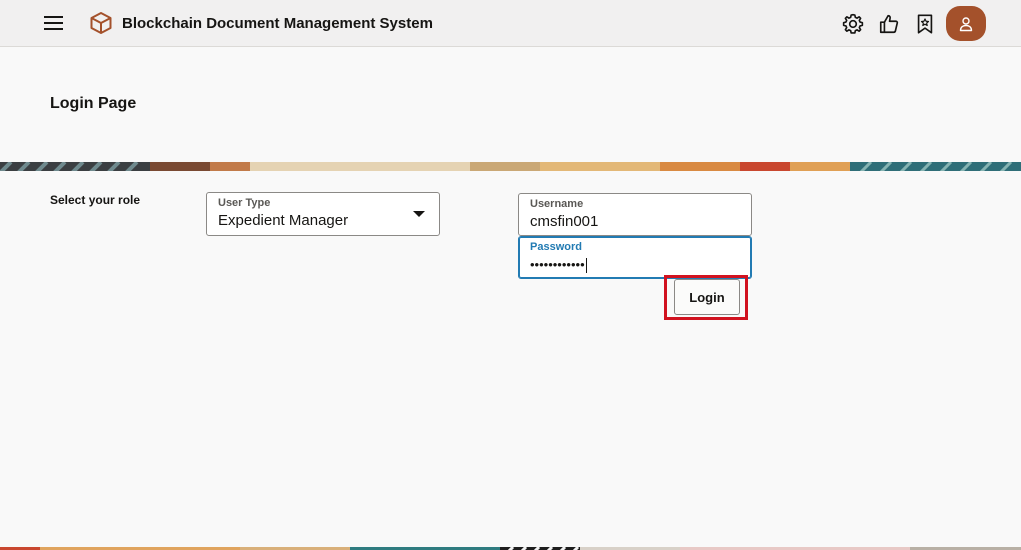 The width and height of the screenshot is (1021, 550). What do you see at coordinates (707, 297) in the screenshot?
I see `login-button: Login` at bounding box center [707, 297].